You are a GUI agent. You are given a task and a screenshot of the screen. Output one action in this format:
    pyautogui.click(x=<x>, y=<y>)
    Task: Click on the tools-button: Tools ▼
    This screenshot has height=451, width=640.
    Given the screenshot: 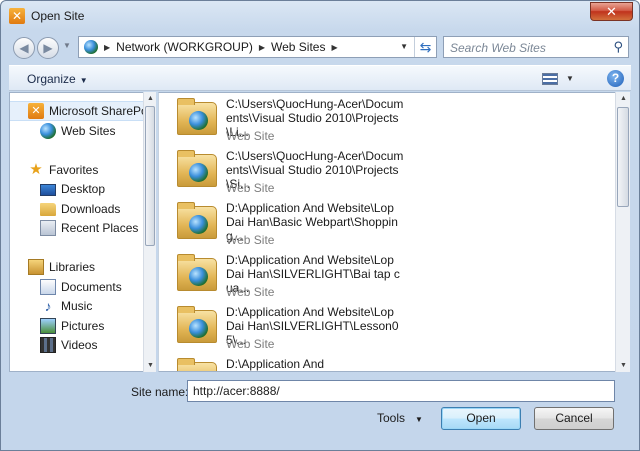 What is the action you would take?
    pyautogui.click(x=400, y=418)
    